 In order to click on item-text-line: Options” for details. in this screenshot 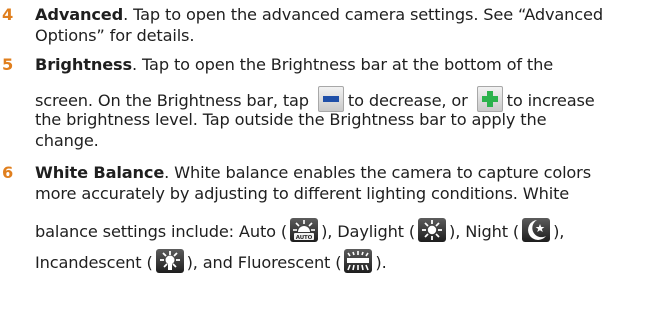, I will do `click(115, 35)`.